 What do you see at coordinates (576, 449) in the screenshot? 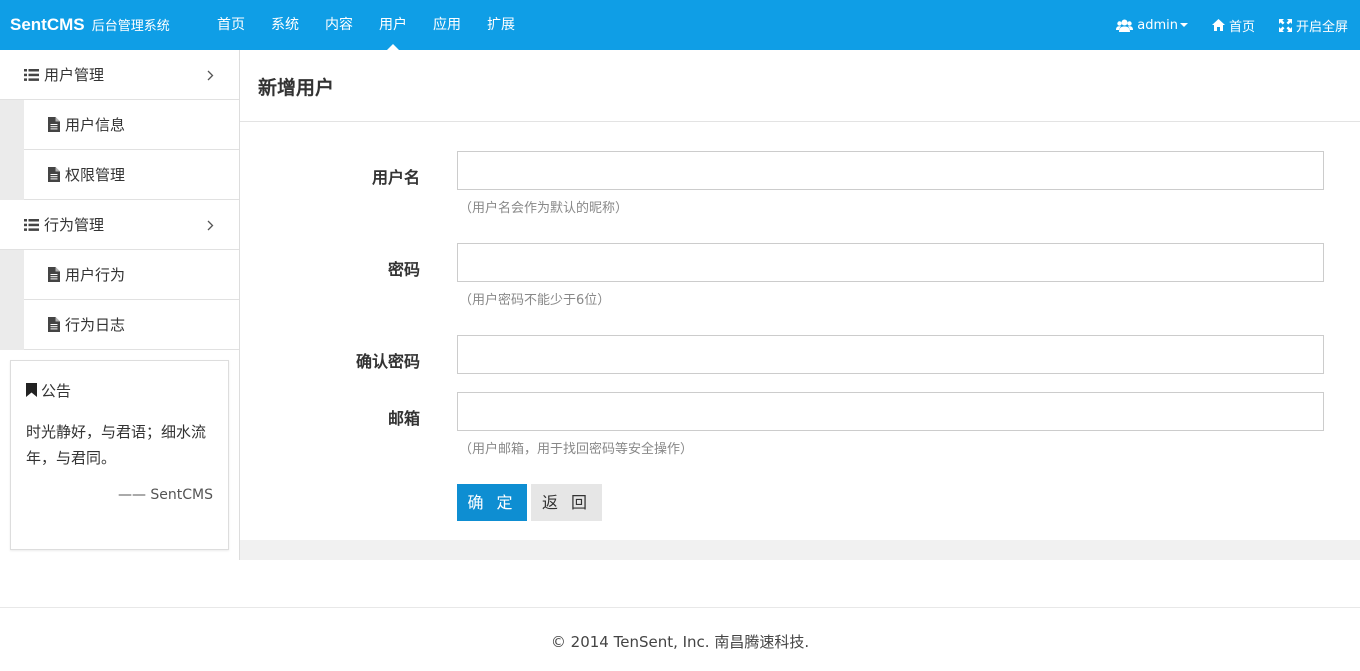
I see `email-help: （用户邮箱，用于找回密码等安全操作）` at bounding box center [576, 449].